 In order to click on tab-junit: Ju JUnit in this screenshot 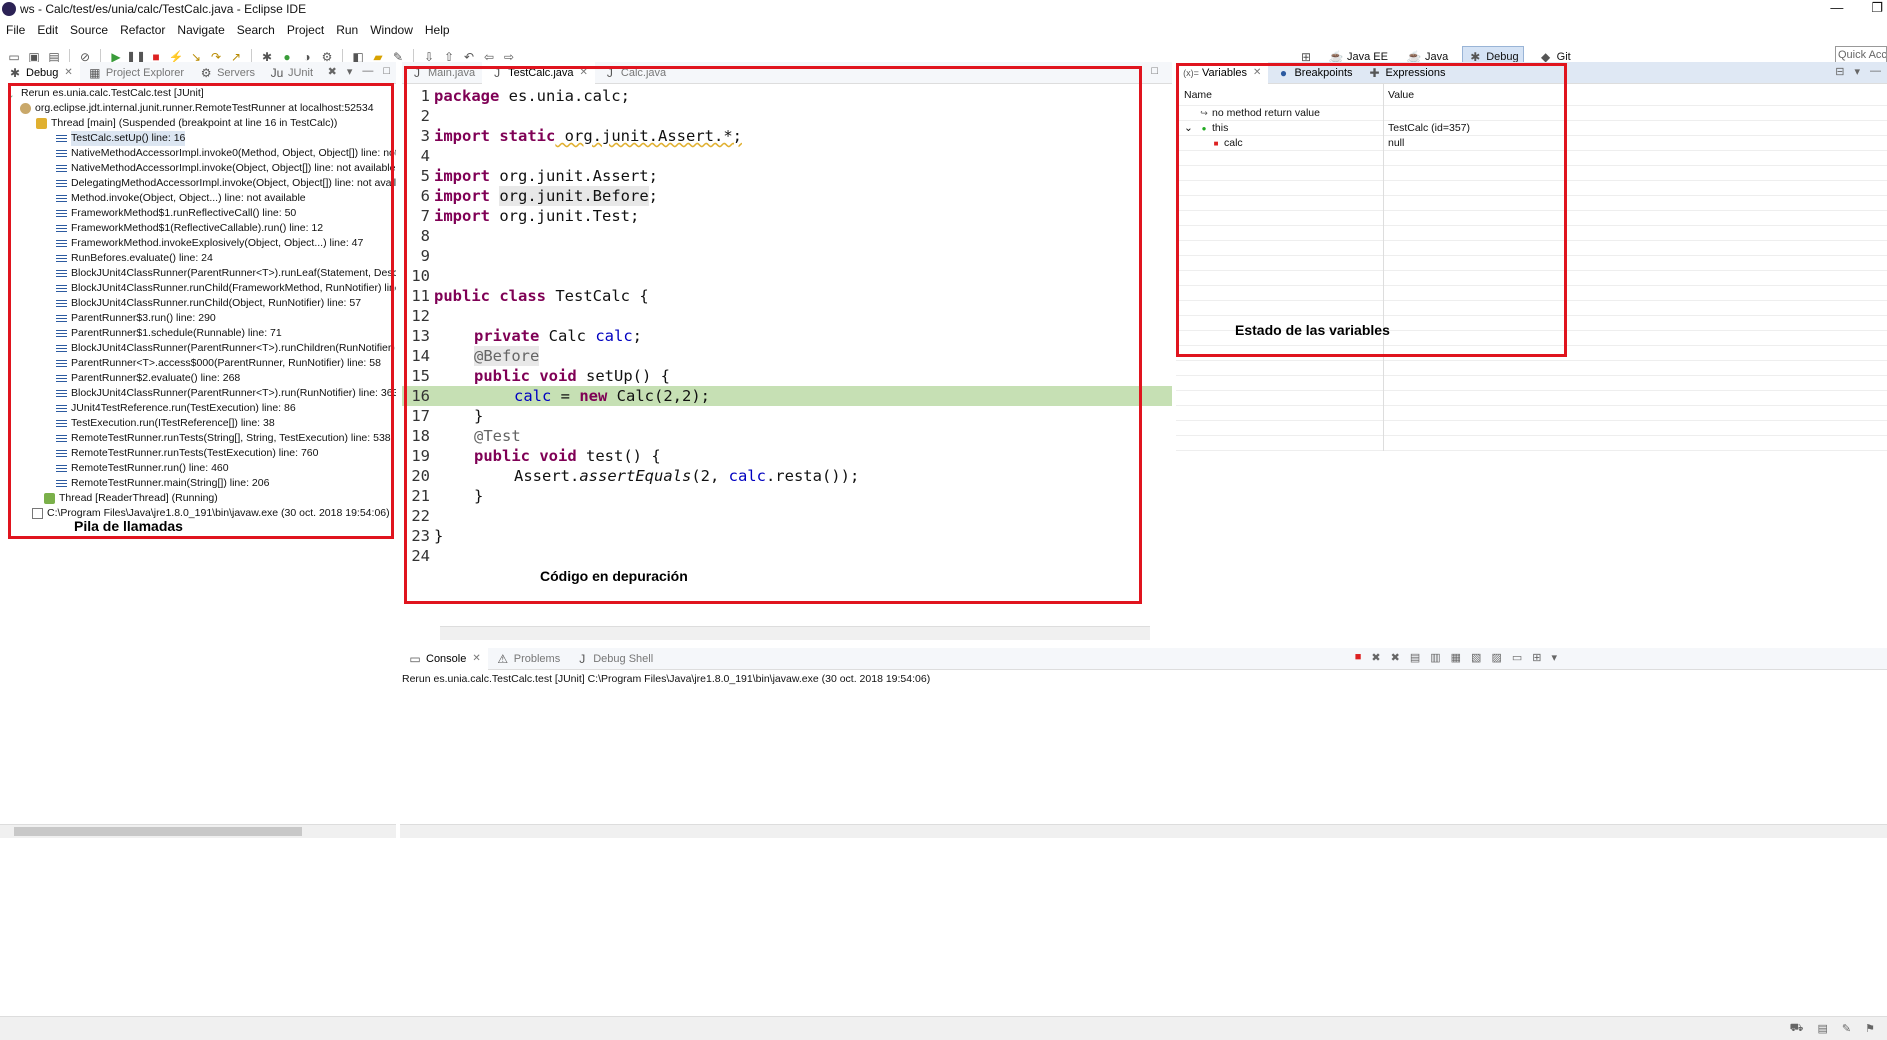, I will do `click(291, 73)`.